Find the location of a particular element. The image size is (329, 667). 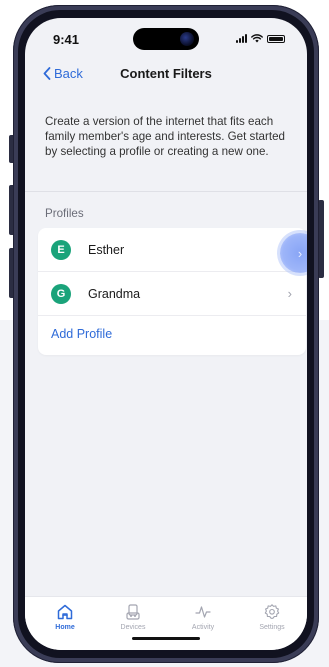

add-profile-button: Add Profile is located at coordinates (81, 334).